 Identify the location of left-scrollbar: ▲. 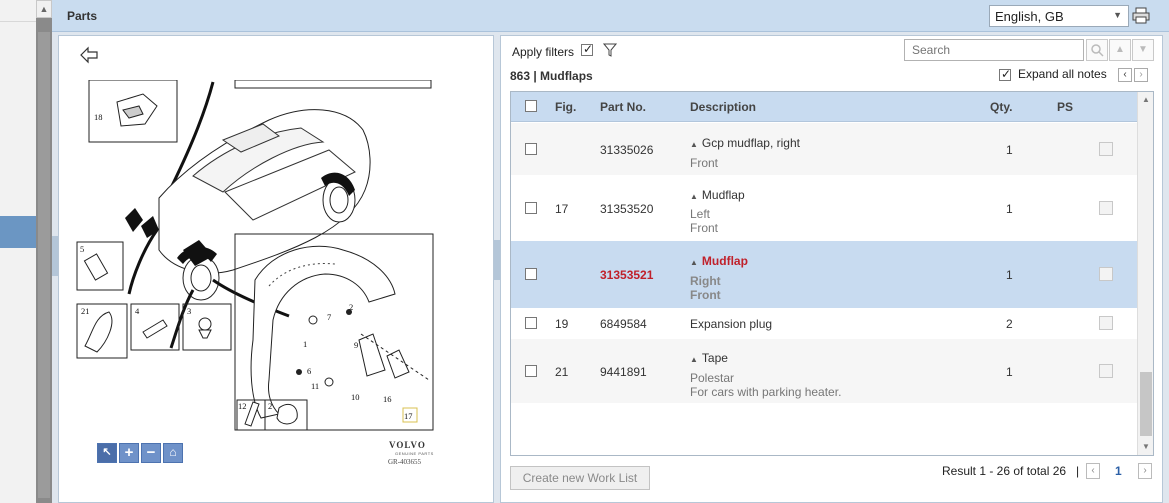
(44, 251).